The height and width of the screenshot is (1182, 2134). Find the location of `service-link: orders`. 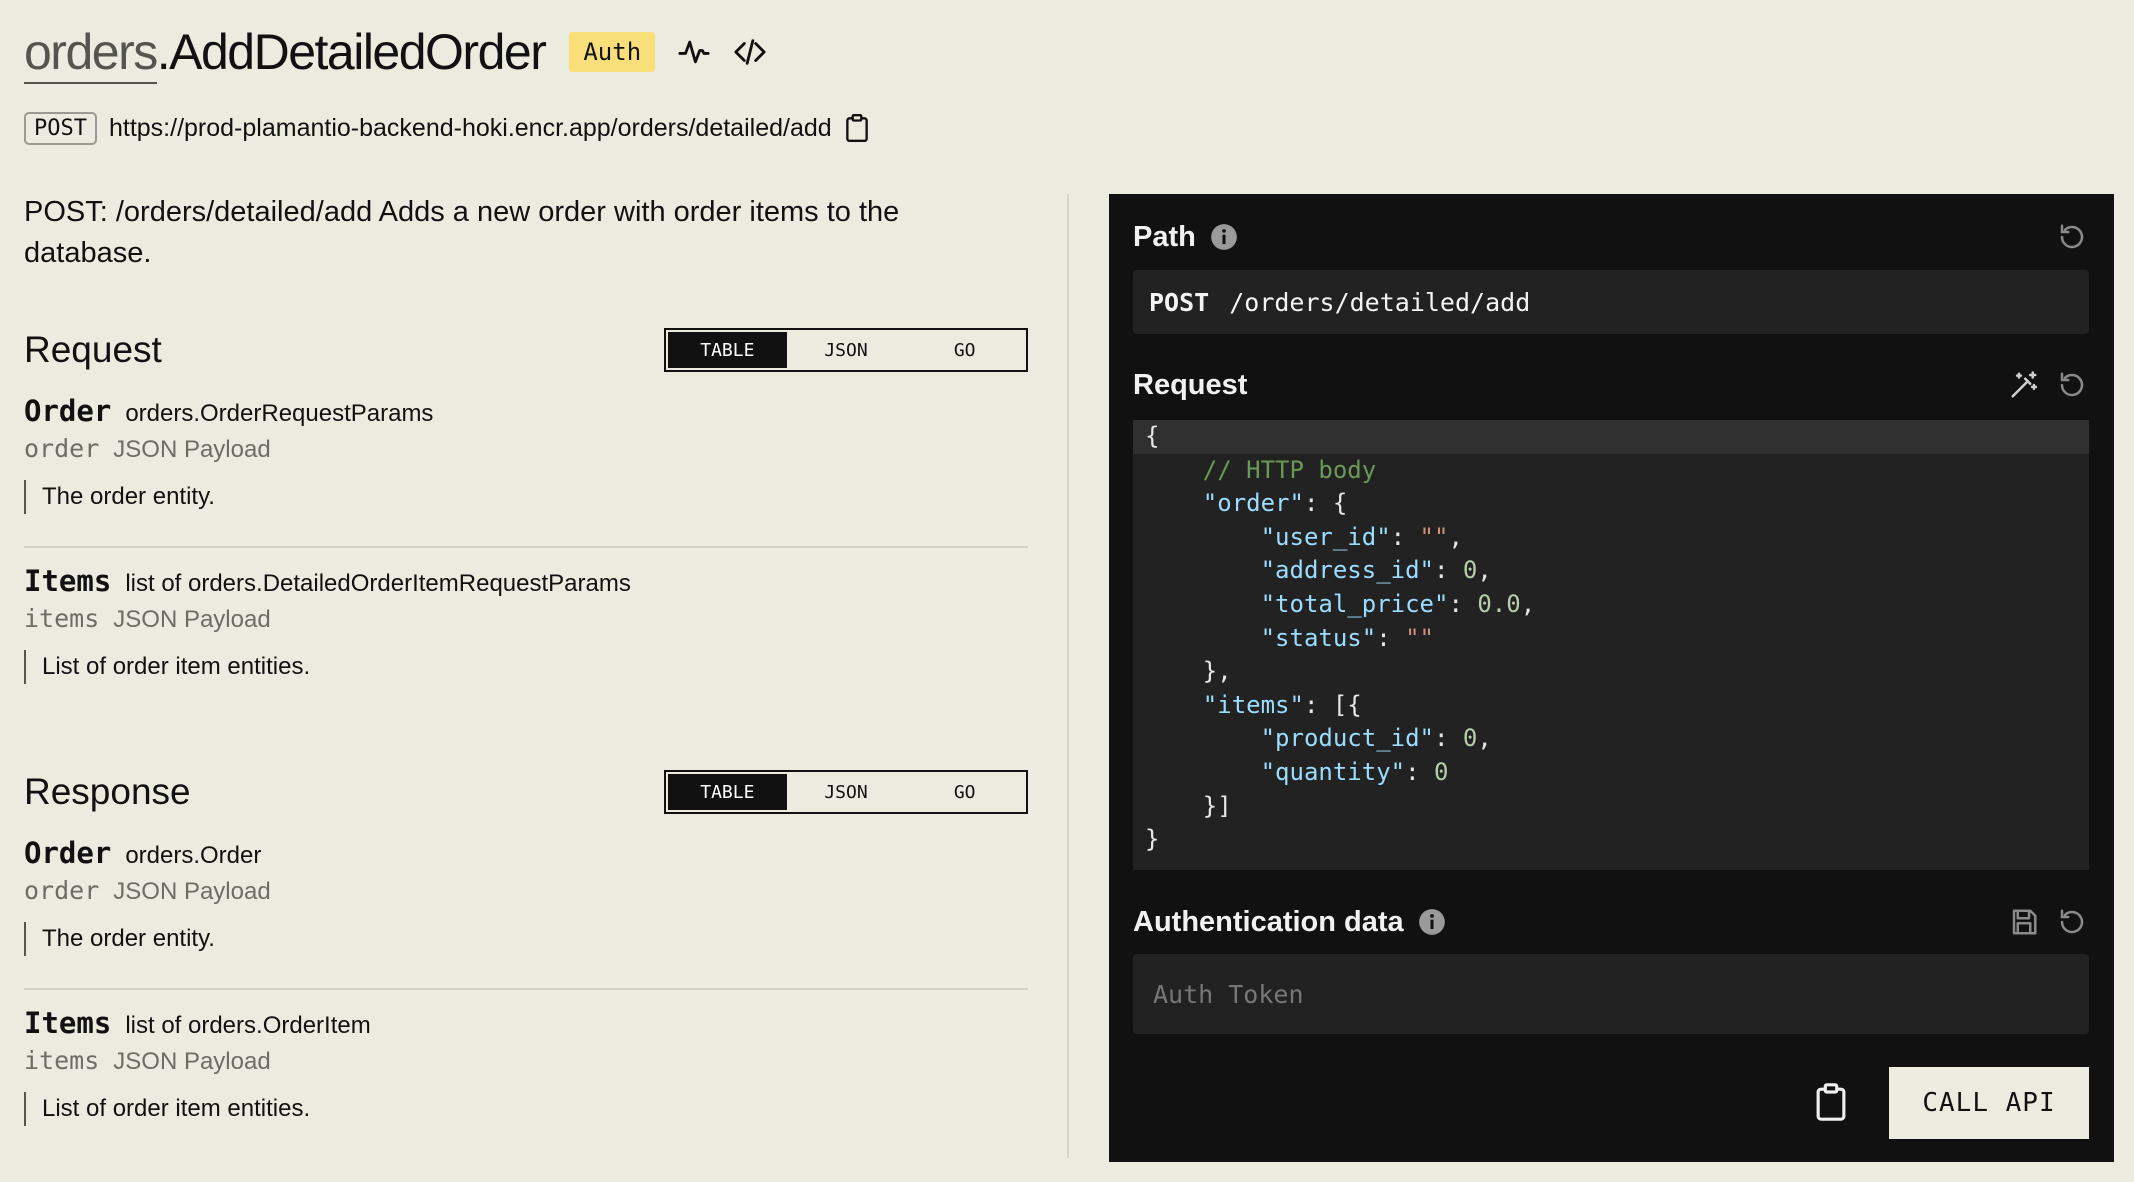

service-link: orders is located at coordinates (91, 54).